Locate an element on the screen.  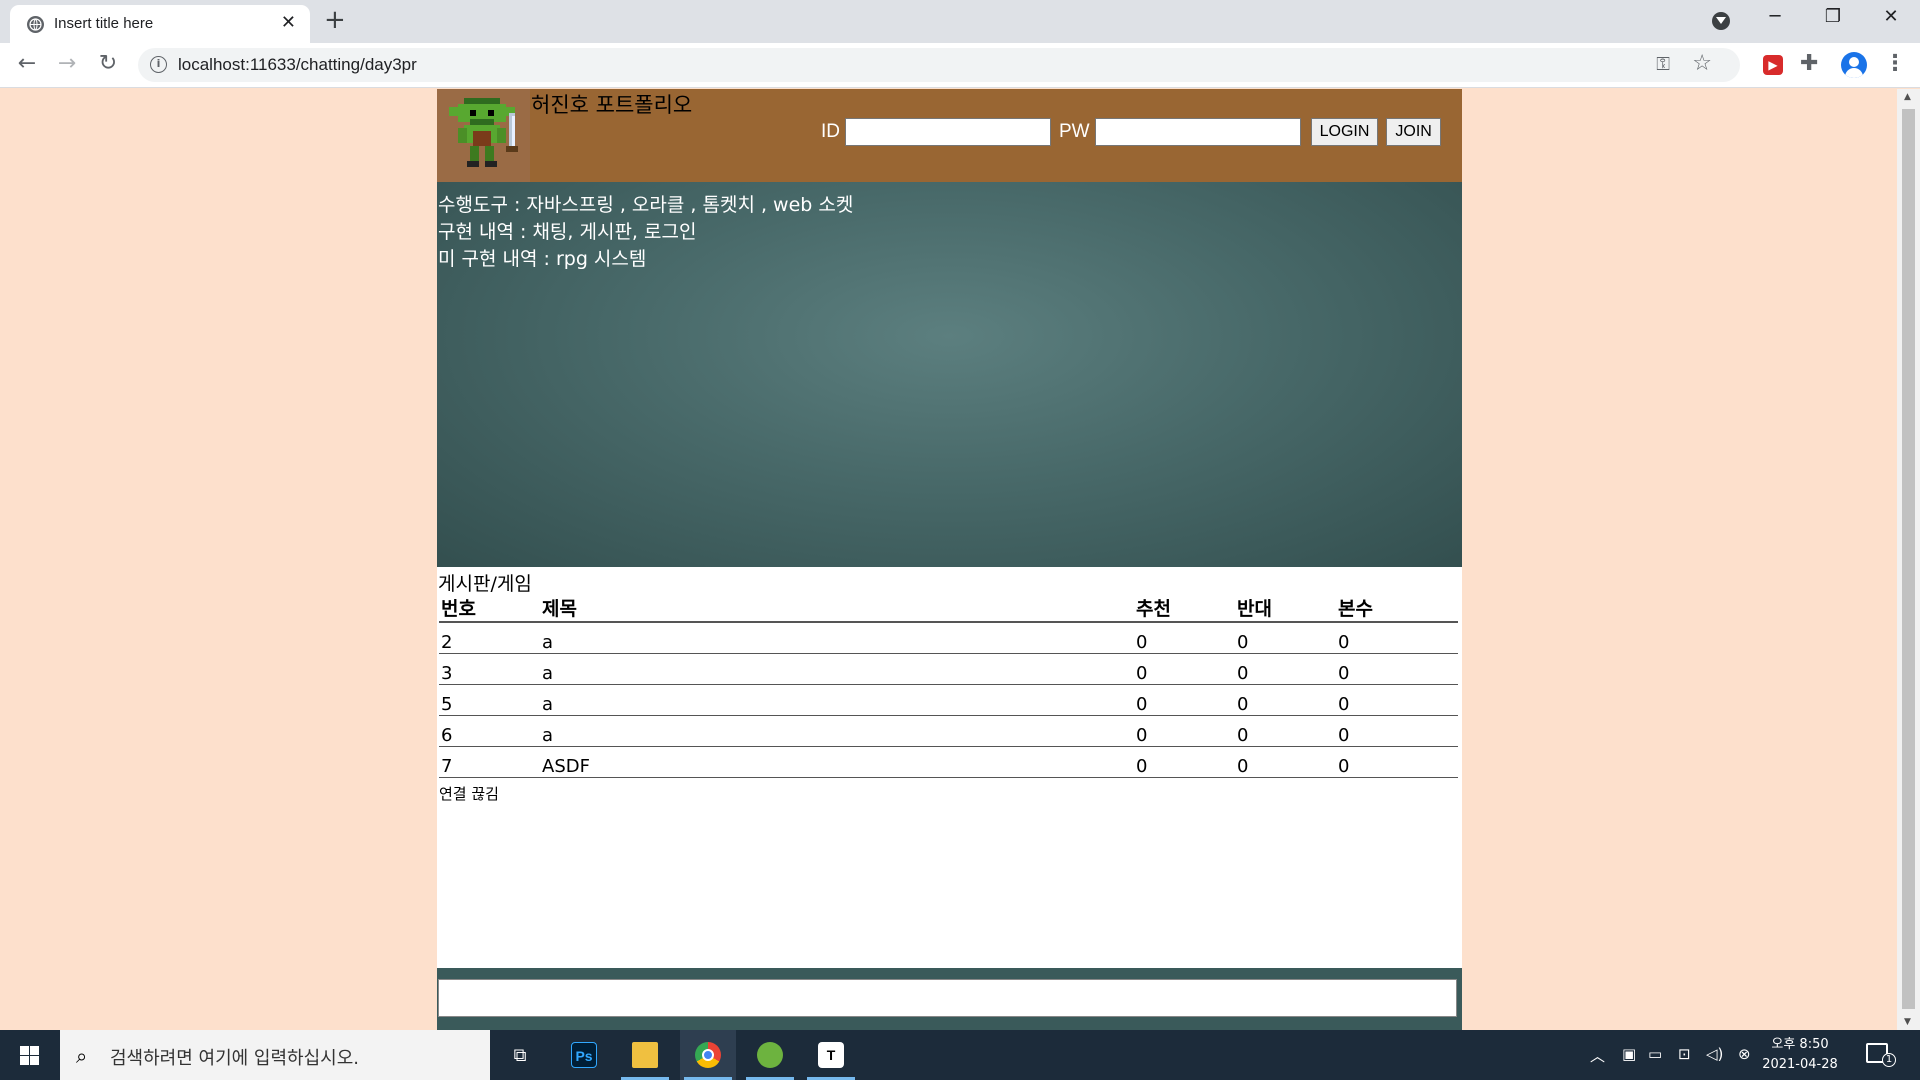
pw-label: PW is located at coordinates (1074, 131).